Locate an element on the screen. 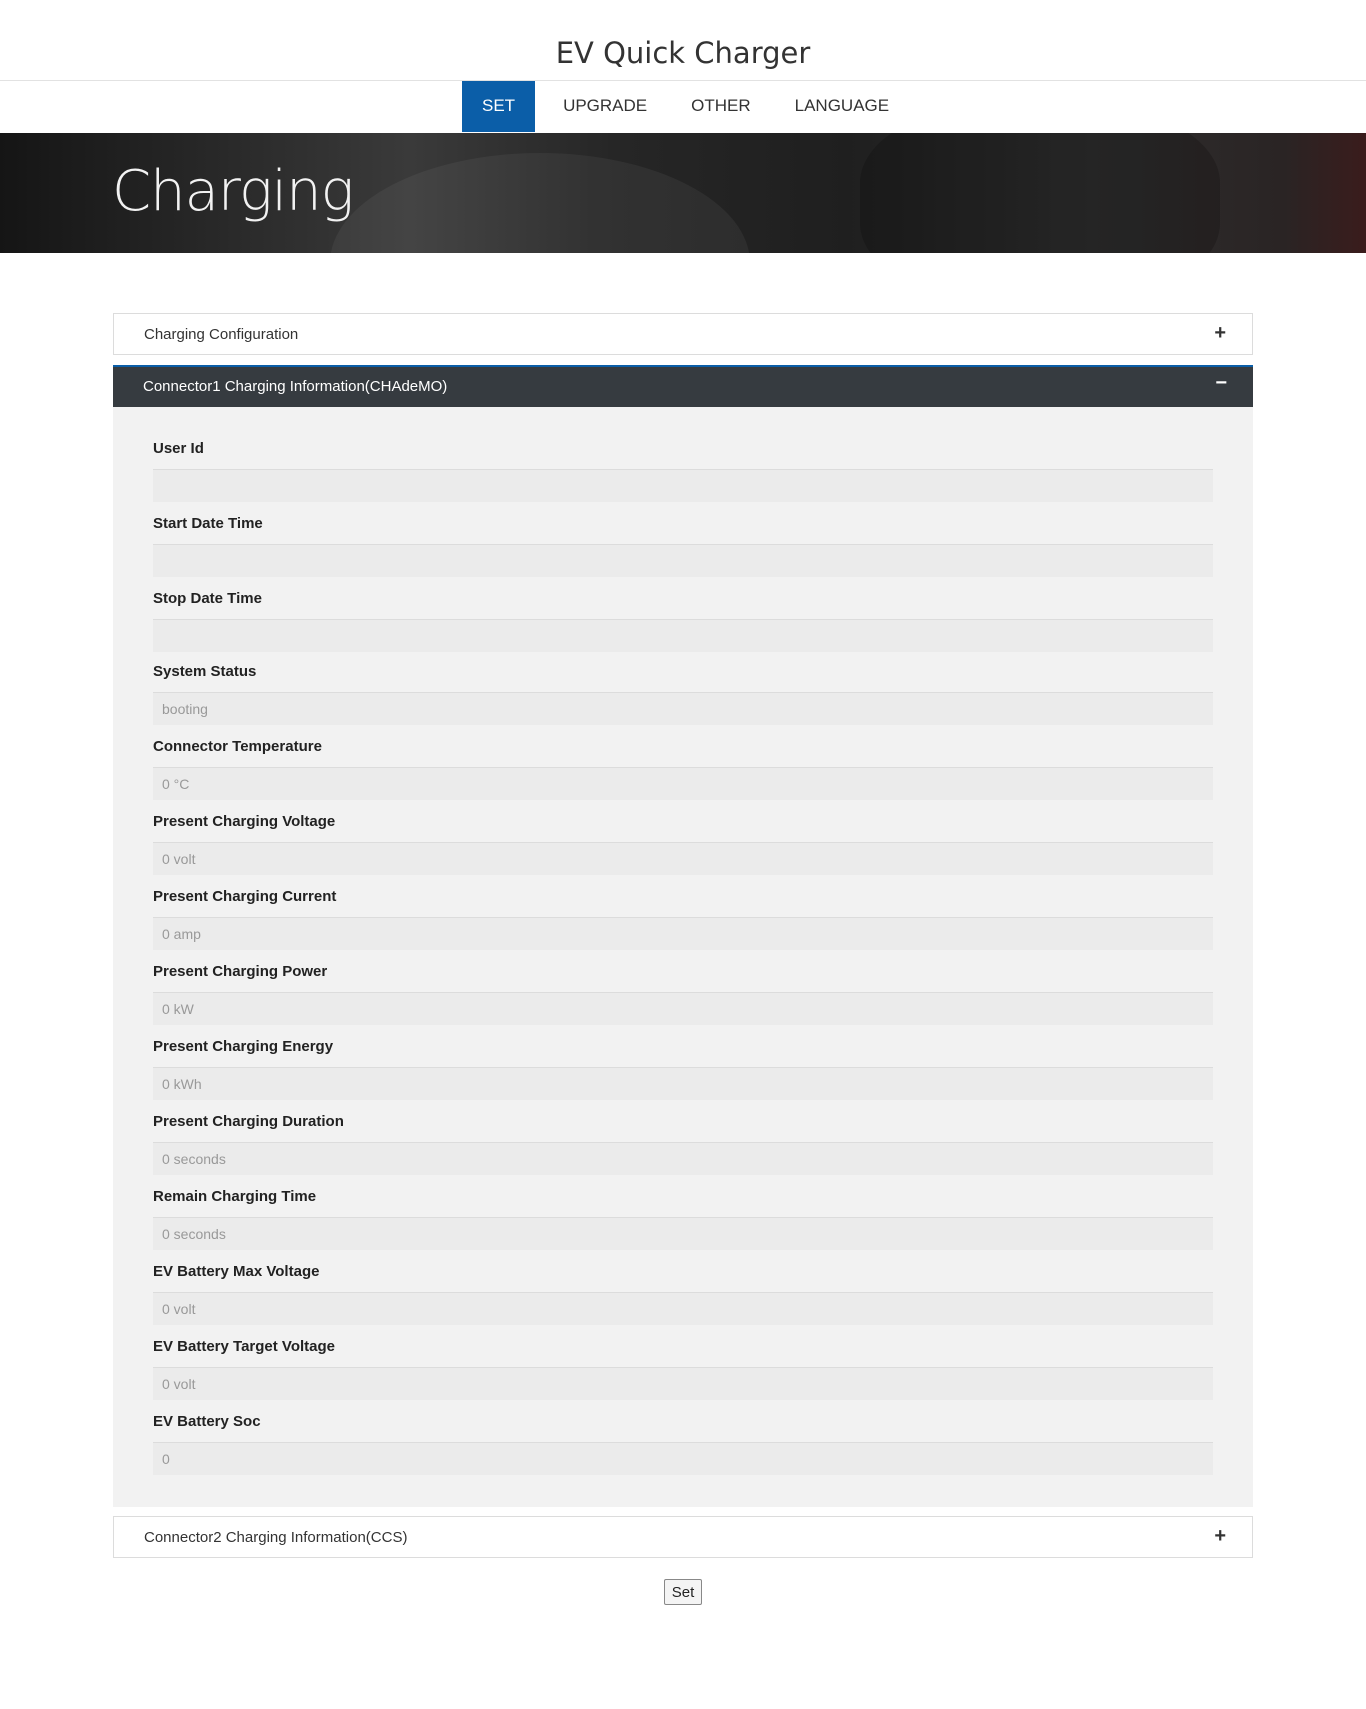 The image size is (1366, 1709). field-ev-battery-max-voltage: EV Battery Max Voltage 0 volt is located at coordinates (683, 1294).